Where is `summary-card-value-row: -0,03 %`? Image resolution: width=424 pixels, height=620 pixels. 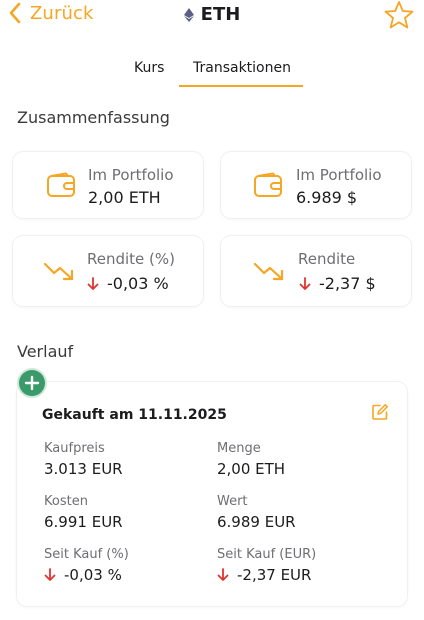 summary-card-value-row: -0,03 % is located at coordinates (128, 283).